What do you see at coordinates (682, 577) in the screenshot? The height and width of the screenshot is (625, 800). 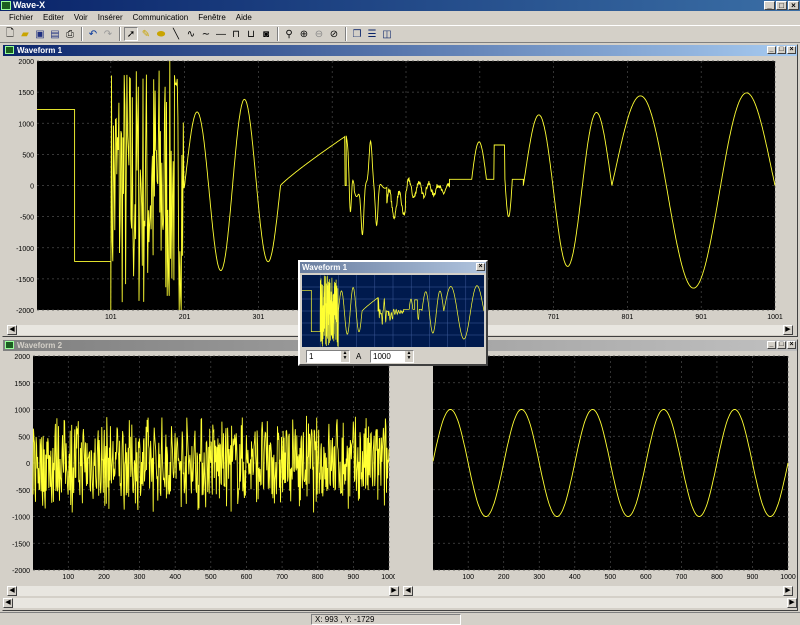 I see `x-tick-label: 700` at bounding box center [682, 577].